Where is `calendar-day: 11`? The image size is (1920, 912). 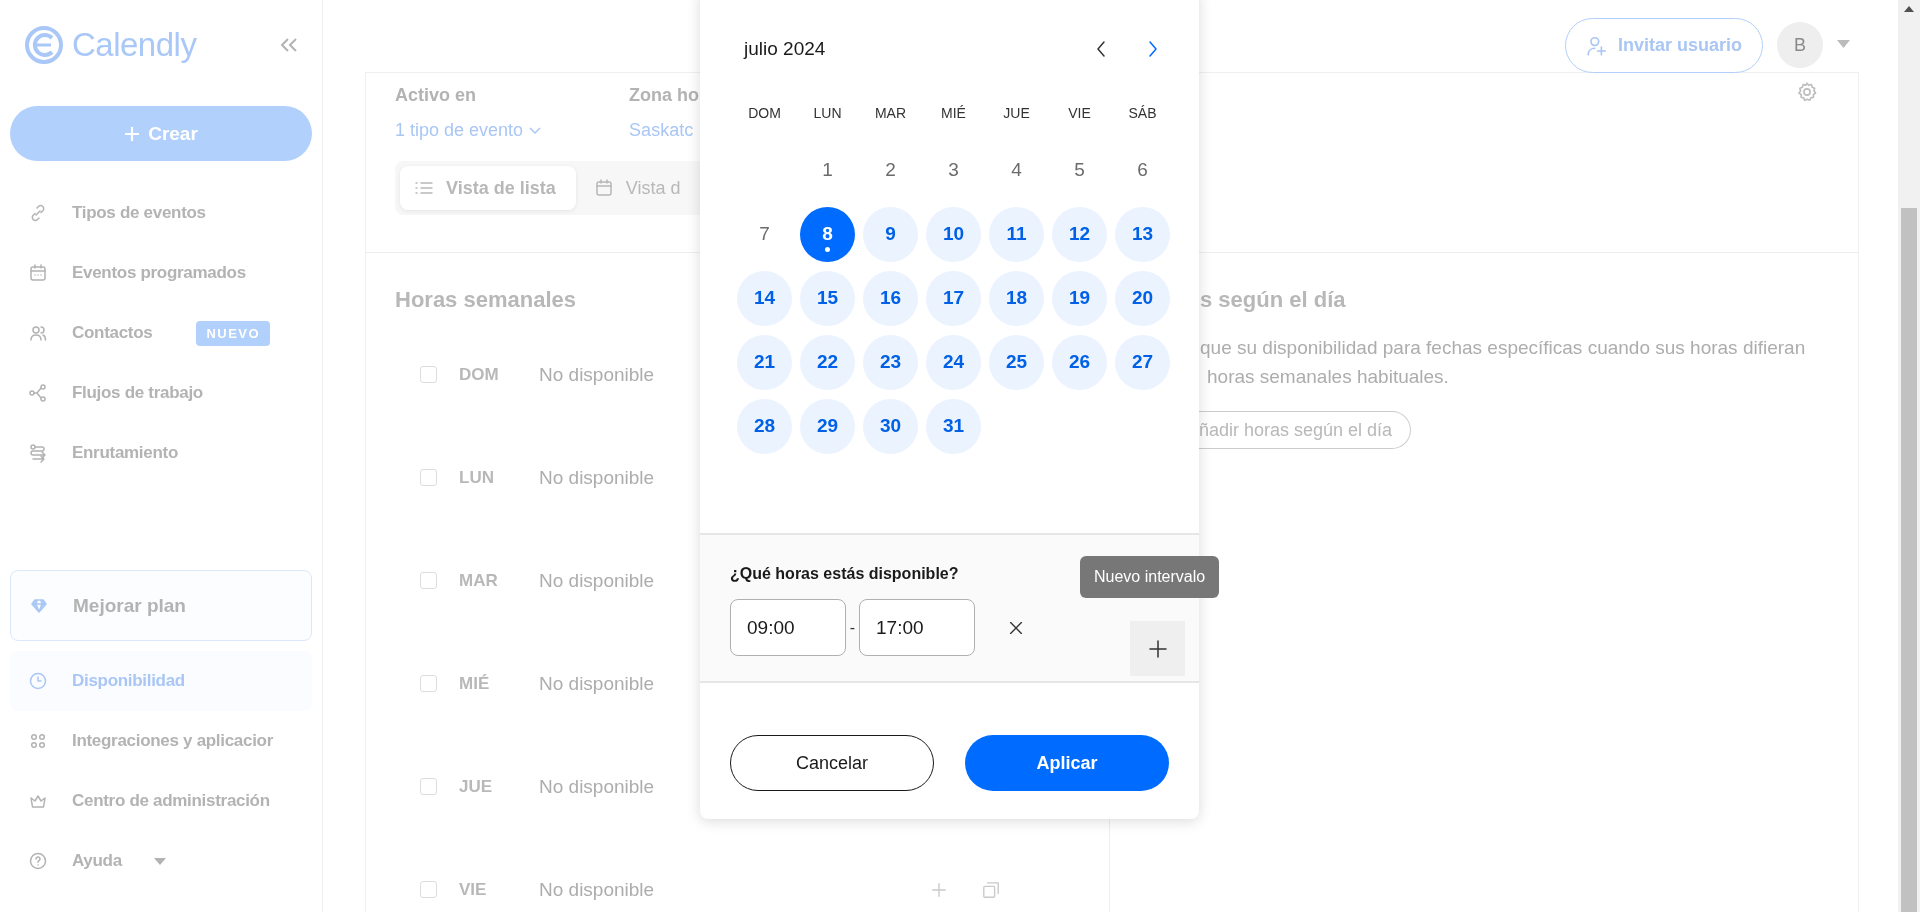 calendar-day: 11 is located at coordinates (1016, 234).